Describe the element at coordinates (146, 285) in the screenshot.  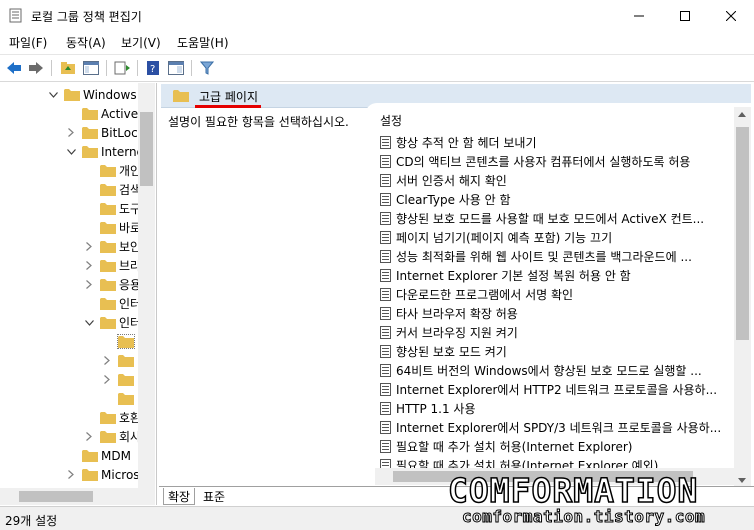
I see `tree-vertical-scrollbar` at that location.